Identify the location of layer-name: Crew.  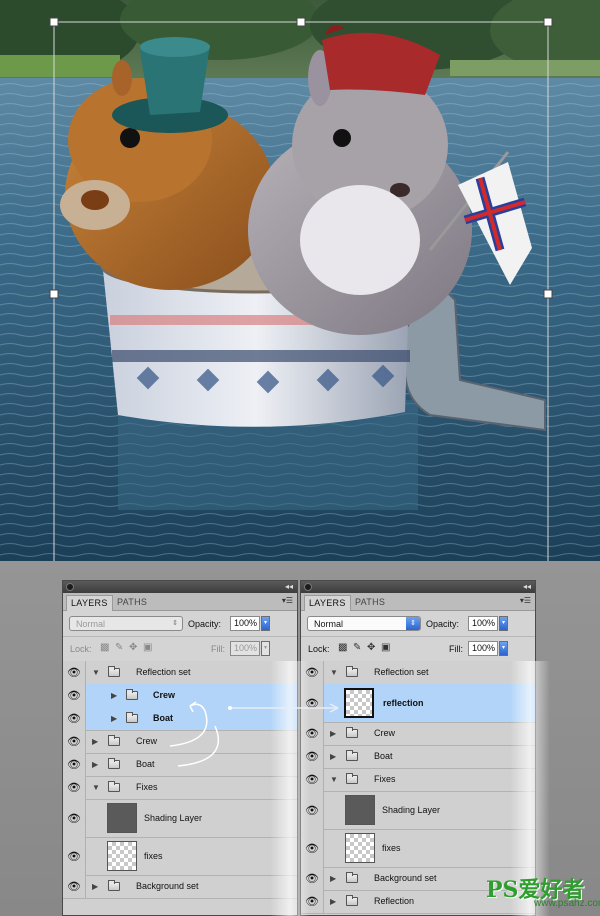
(164, 695).